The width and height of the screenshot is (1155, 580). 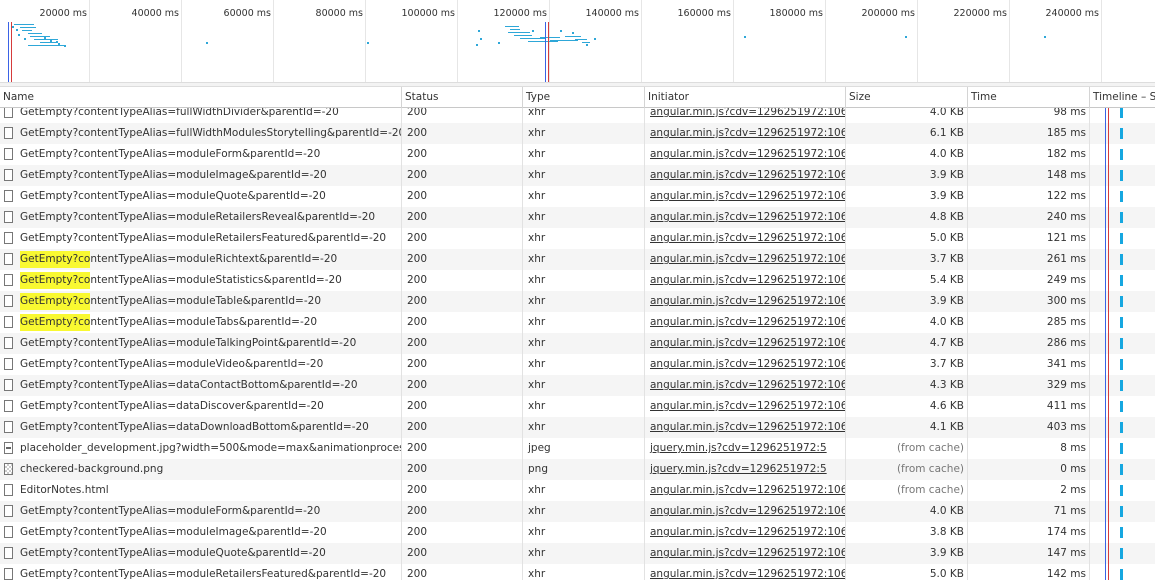 I want to click on column-header-type: Type, so click(x=584, y=97).